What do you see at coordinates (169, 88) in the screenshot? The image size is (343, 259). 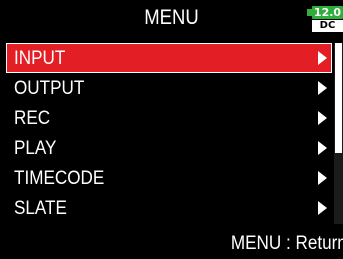 I see `menu-item-output: OUTPUT` at bounding box center [169, 88].